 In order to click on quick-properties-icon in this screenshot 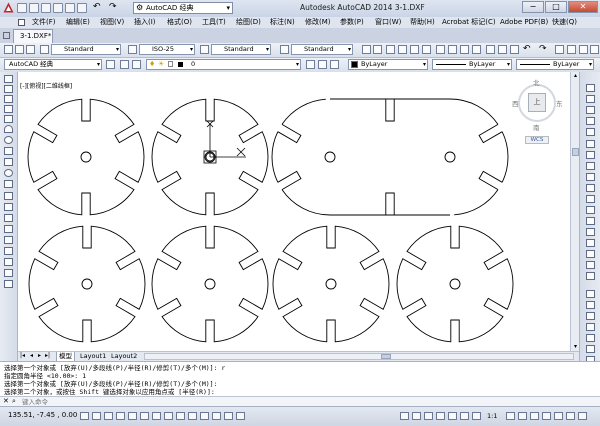, I will do `click(228, 416)`.